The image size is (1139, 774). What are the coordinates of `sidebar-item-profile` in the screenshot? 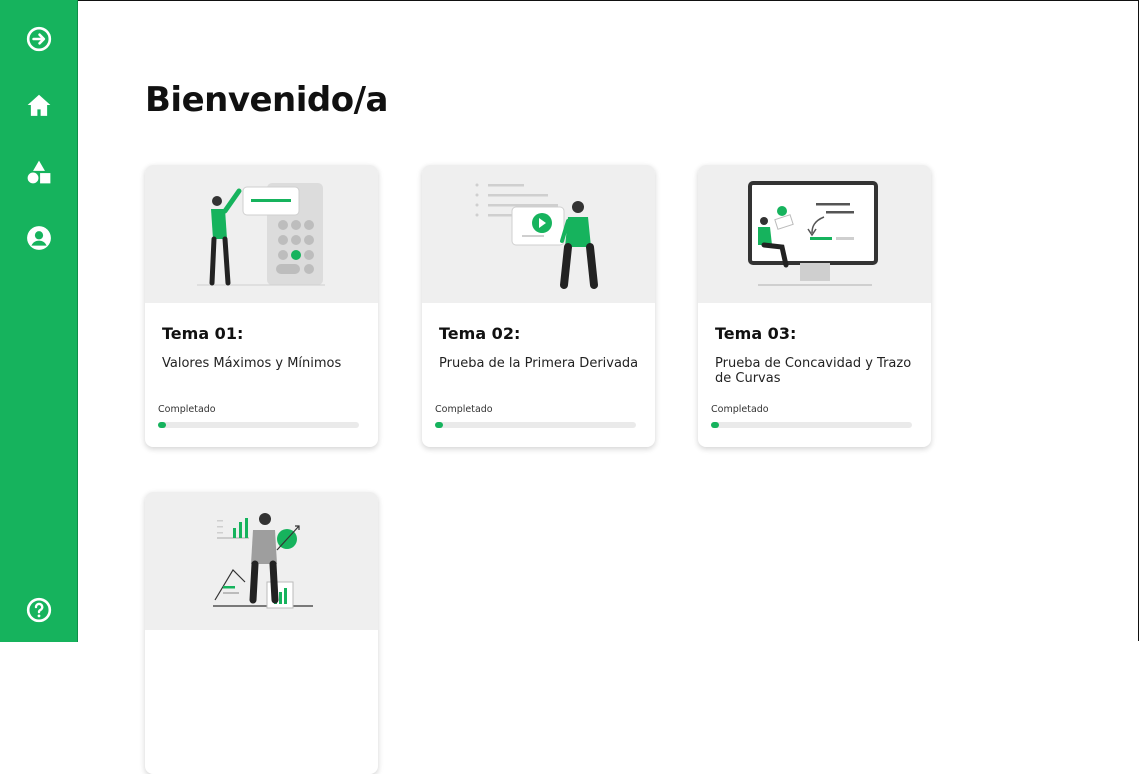 It's located at (39, 238).